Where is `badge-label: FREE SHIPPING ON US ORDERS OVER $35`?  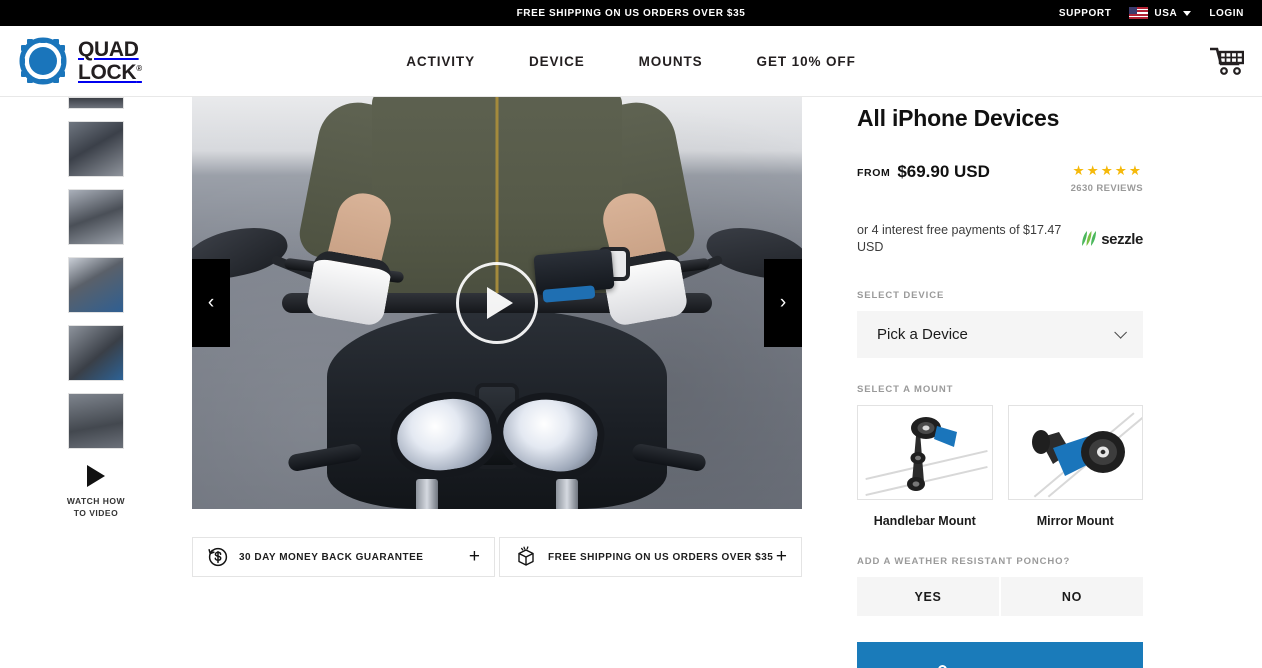 badge-label: FREE SHIPPING ON US ORDERS OVER $35 is located at coordinates (661, 557).